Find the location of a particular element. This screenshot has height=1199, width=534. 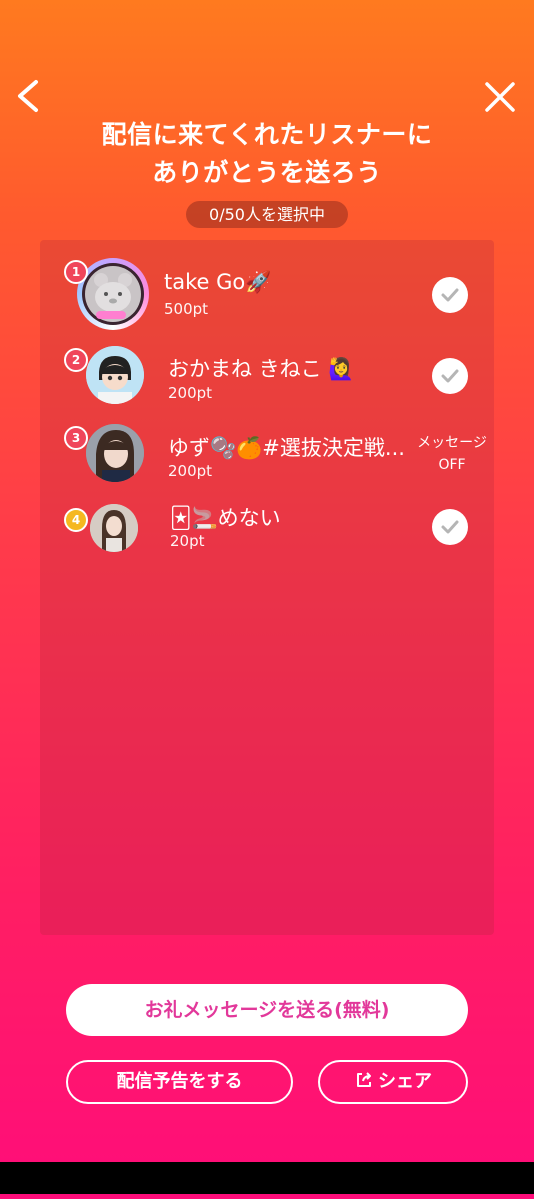

announce-stream-button: 配信予告をする is located at coordinates (179, 1082).